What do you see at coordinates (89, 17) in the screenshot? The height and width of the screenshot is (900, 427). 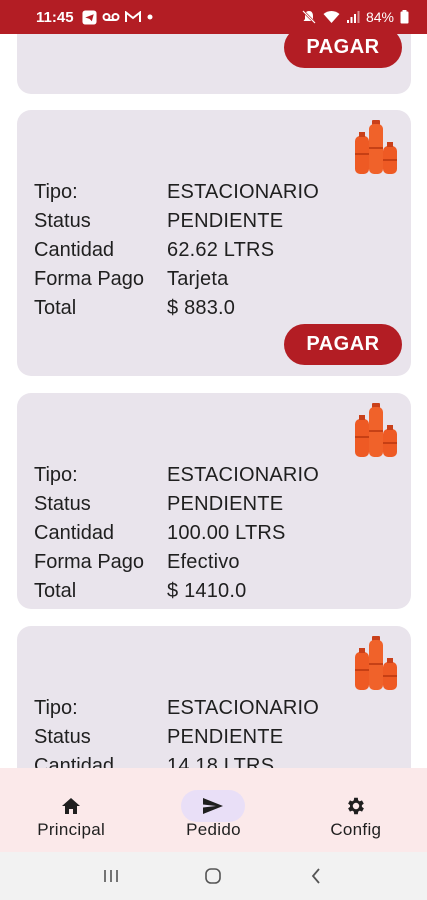 I see `telegram-icon` at bounding box center [89, 17].